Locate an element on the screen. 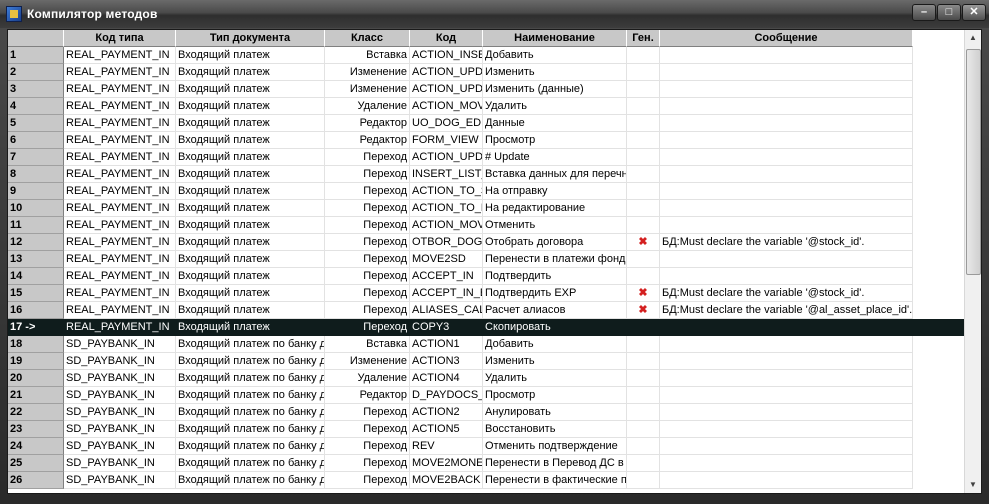 The image size is (989, 504). code-cell: ACCEPT_IN is located at coordinates (446, 276).